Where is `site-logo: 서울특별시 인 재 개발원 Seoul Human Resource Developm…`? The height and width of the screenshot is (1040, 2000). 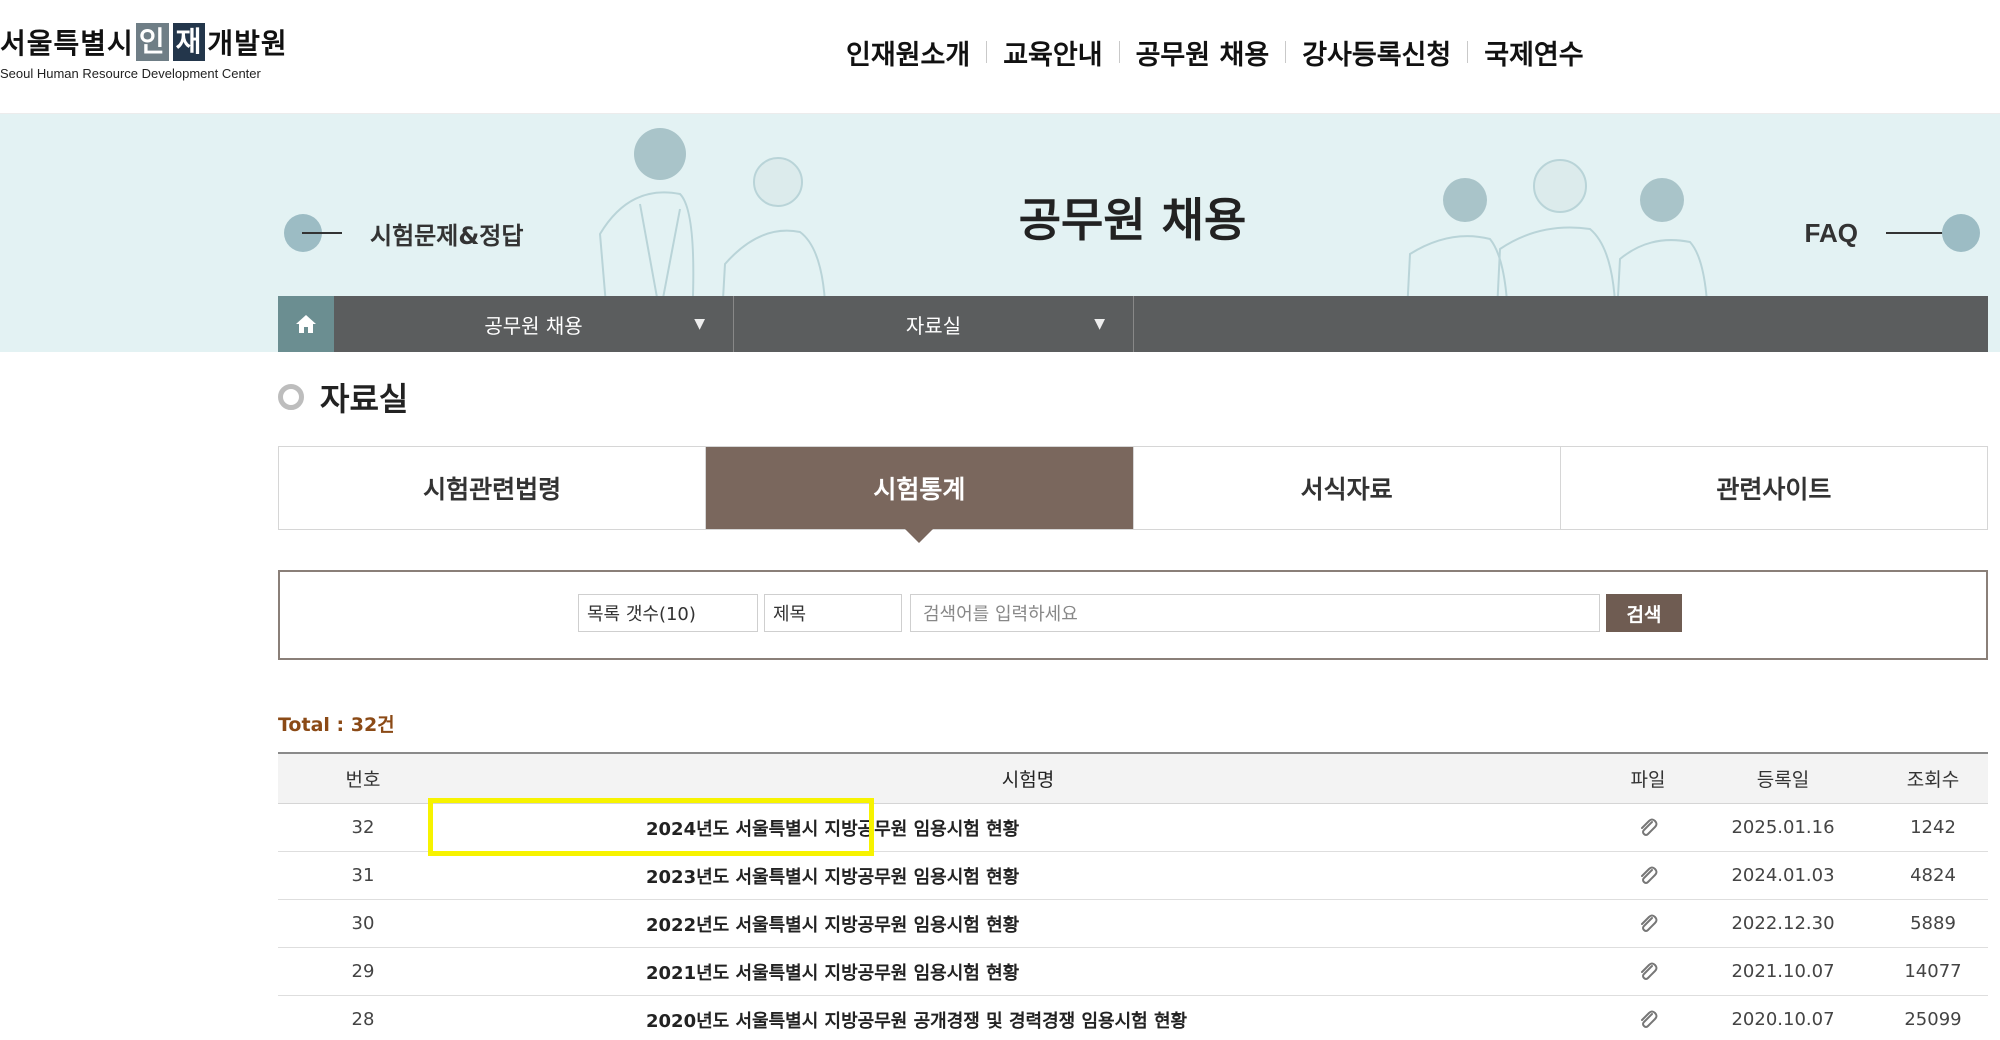
site-logo: 서울특별시 인 재 개발원 Seoul Human Resource Developm… is located at coordinates (145, 53).